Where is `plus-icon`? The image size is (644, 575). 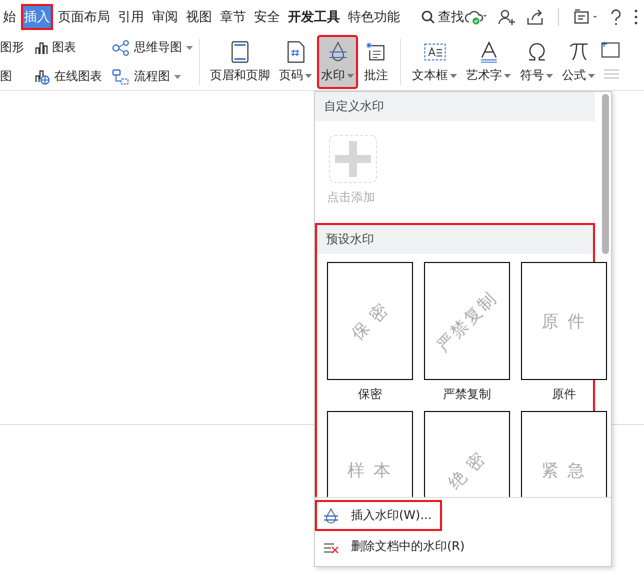
plus-icon is located at coordinates (353, 159).